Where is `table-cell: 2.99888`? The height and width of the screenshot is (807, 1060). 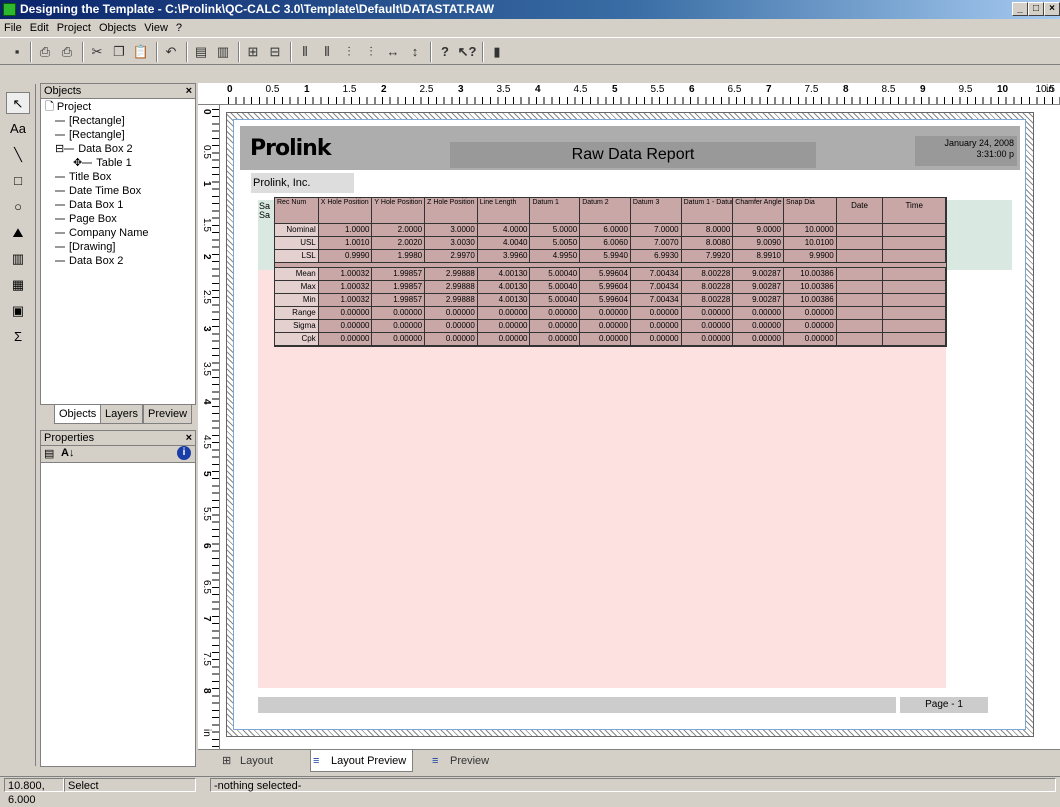
table-cell: 2.99888 is located at coordinates (451, 274).